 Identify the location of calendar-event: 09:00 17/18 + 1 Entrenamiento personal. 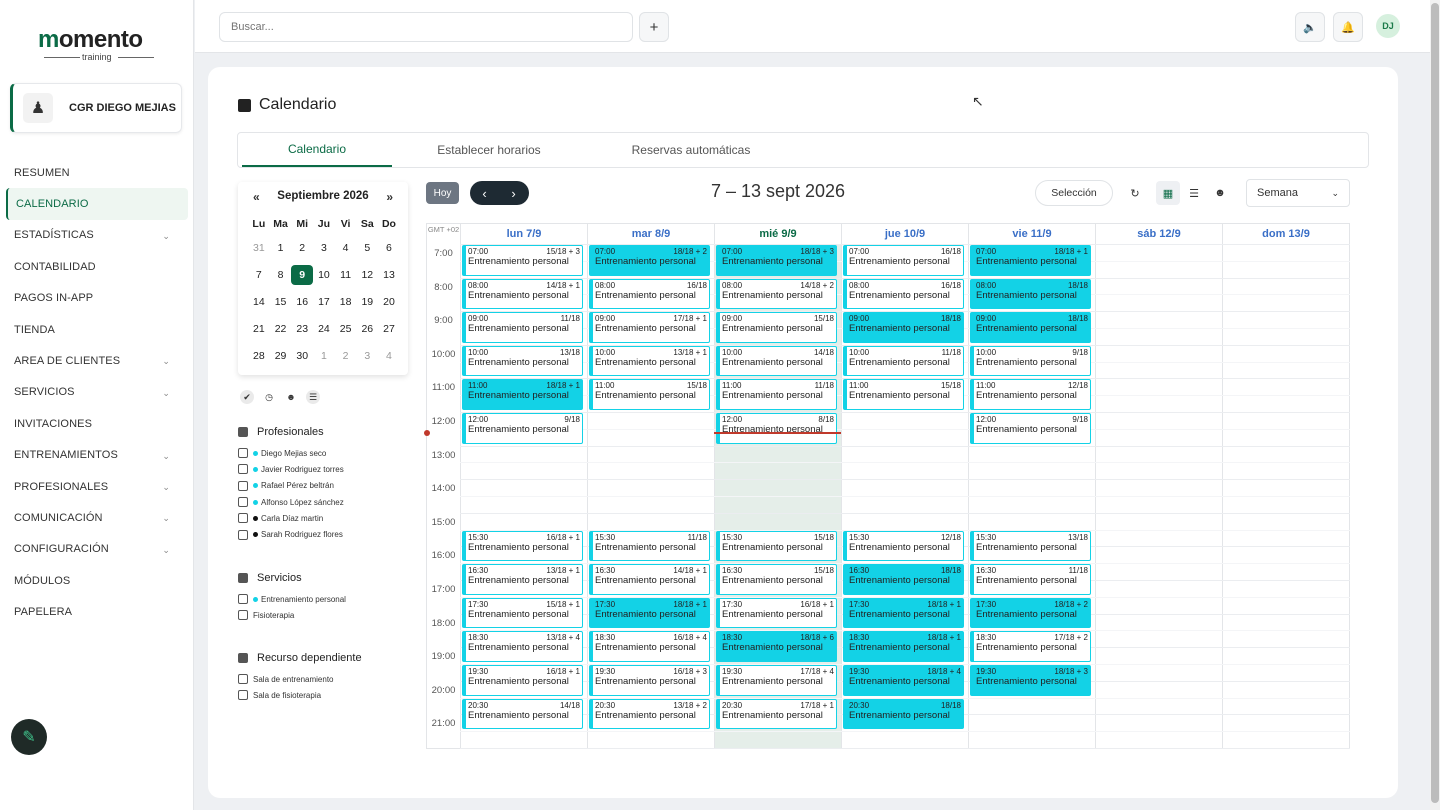
(649, 327).